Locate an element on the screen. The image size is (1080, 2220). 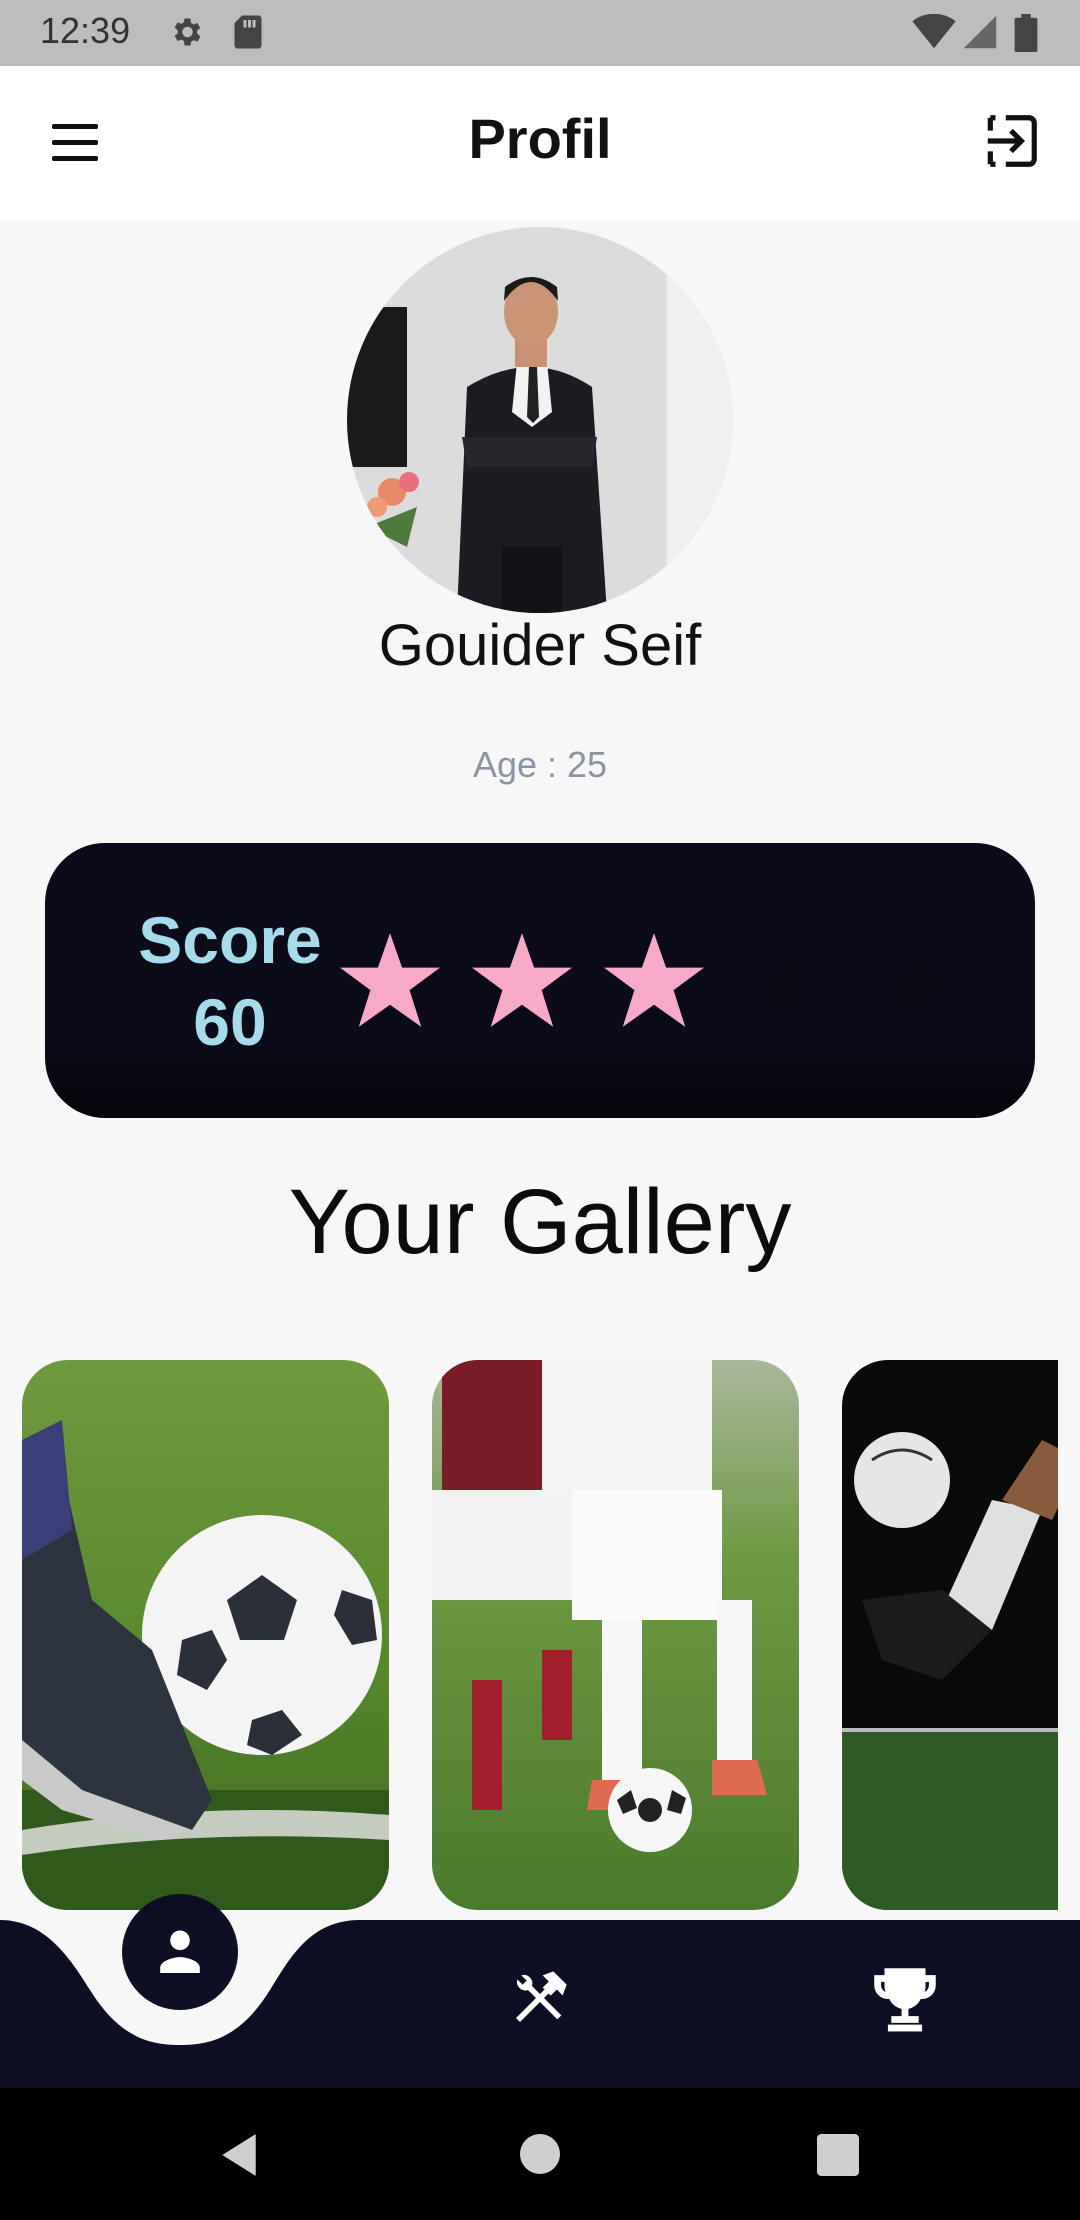
profile-photo is located at coordinates (540, 420).